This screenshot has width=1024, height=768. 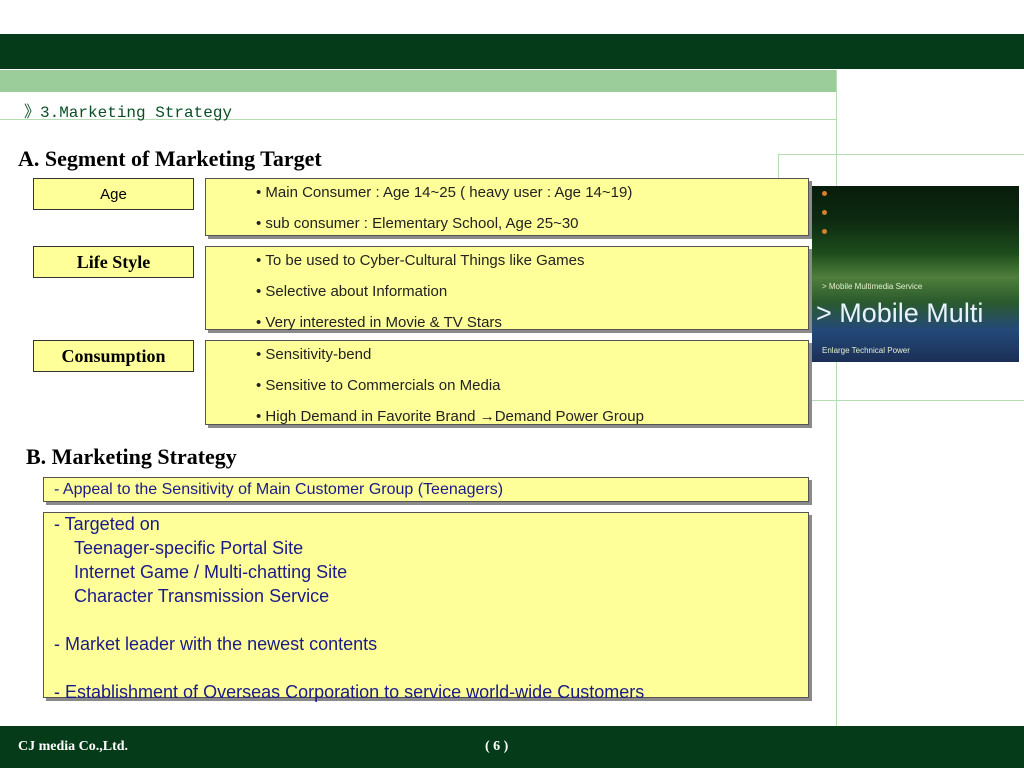 I want to click on segment-label-text: Consumption, so click(x=113, y=355).